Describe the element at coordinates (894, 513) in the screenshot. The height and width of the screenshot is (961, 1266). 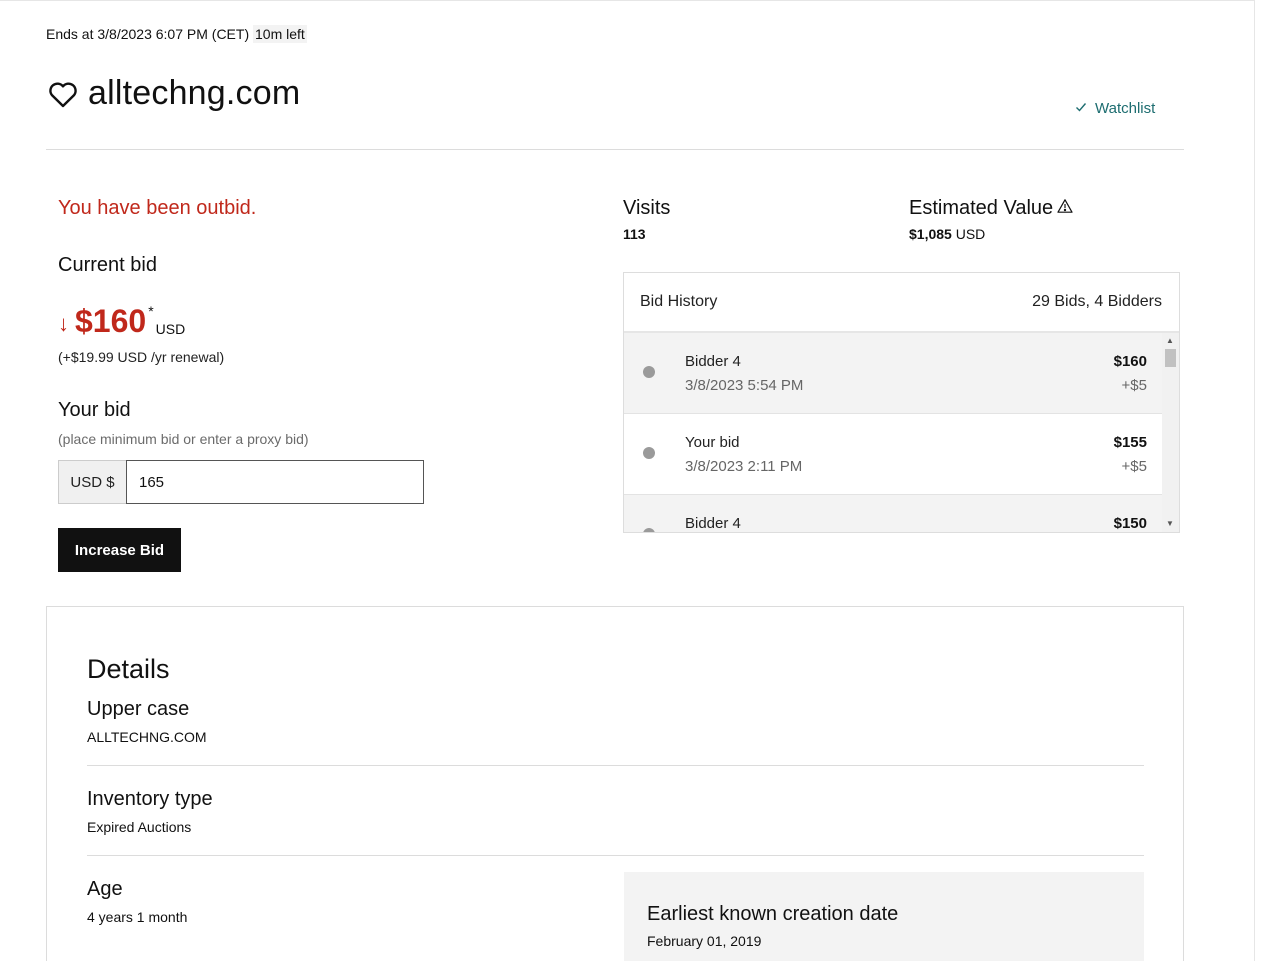
I see `bid-history-row: Bidder 4 $150` at that location.